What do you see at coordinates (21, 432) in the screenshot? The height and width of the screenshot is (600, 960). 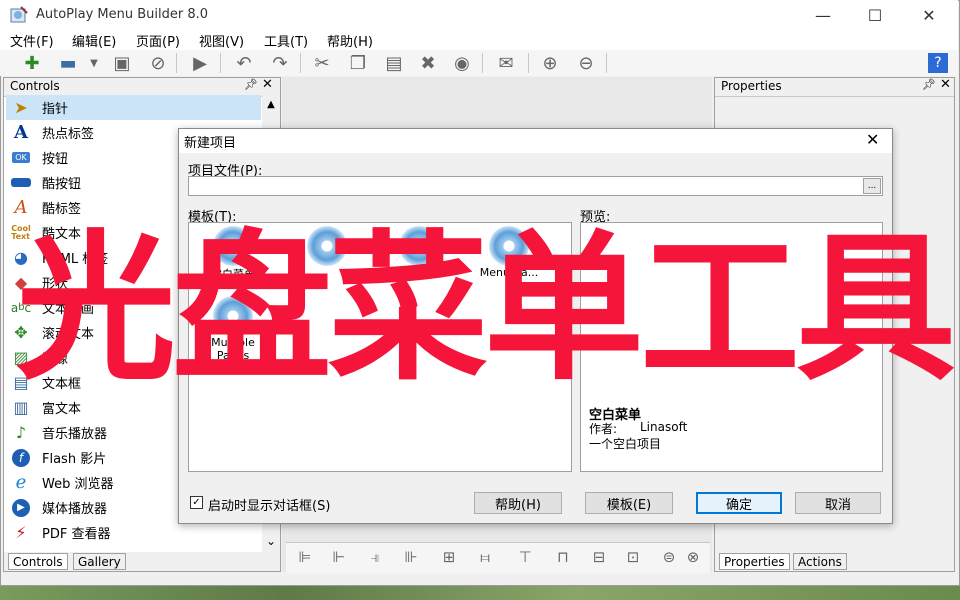 I see `music-player-icon: ♪` at bounding box center [21, 432].